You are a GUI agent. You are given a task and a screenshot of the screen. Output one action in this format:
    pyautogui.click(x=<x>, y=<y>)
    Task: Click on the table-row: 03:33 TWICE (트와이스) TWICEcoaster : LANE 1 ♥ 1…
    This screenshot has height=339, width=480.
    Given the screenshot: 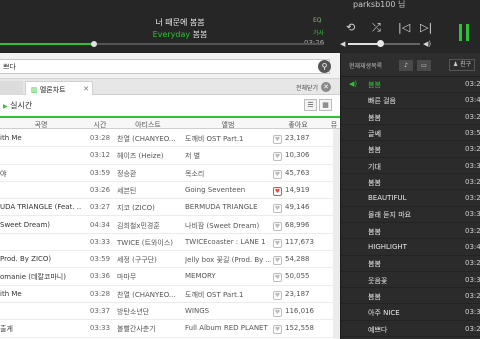 What is the action you would take?
    pyautogui.click(x=170, y=243)
    